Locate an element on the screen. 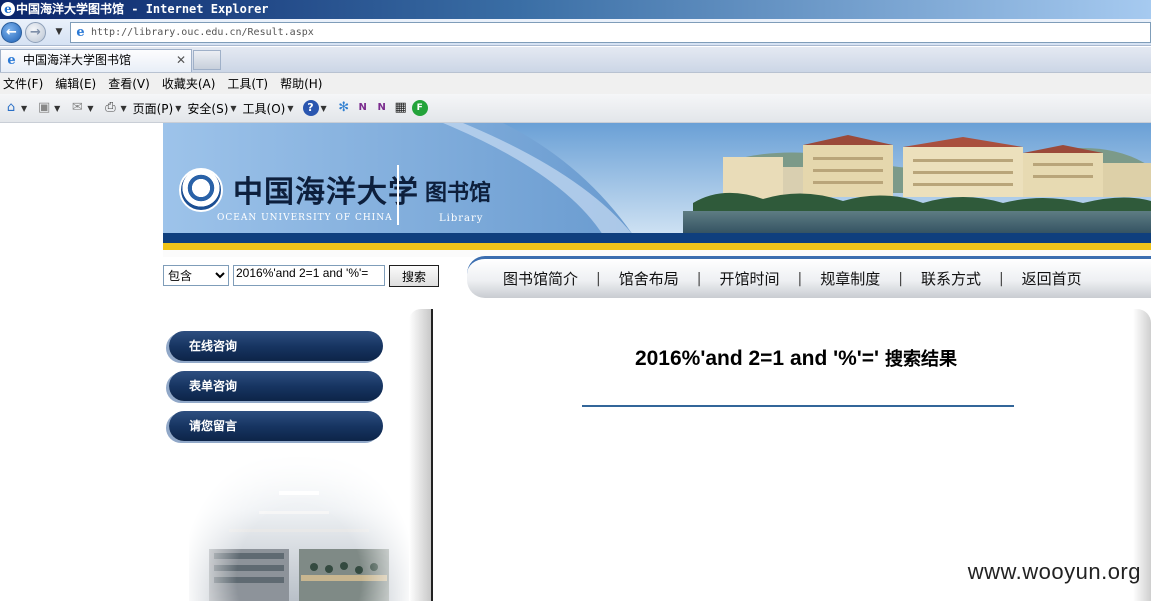 The height and width of the screenshot is (601, 1151). site-nav: 图书馆简介 | 馆舍布局 | 开馆时间 | 规章制度 | 联系方式 | 返回首页 is located at coordinates (809, 277).